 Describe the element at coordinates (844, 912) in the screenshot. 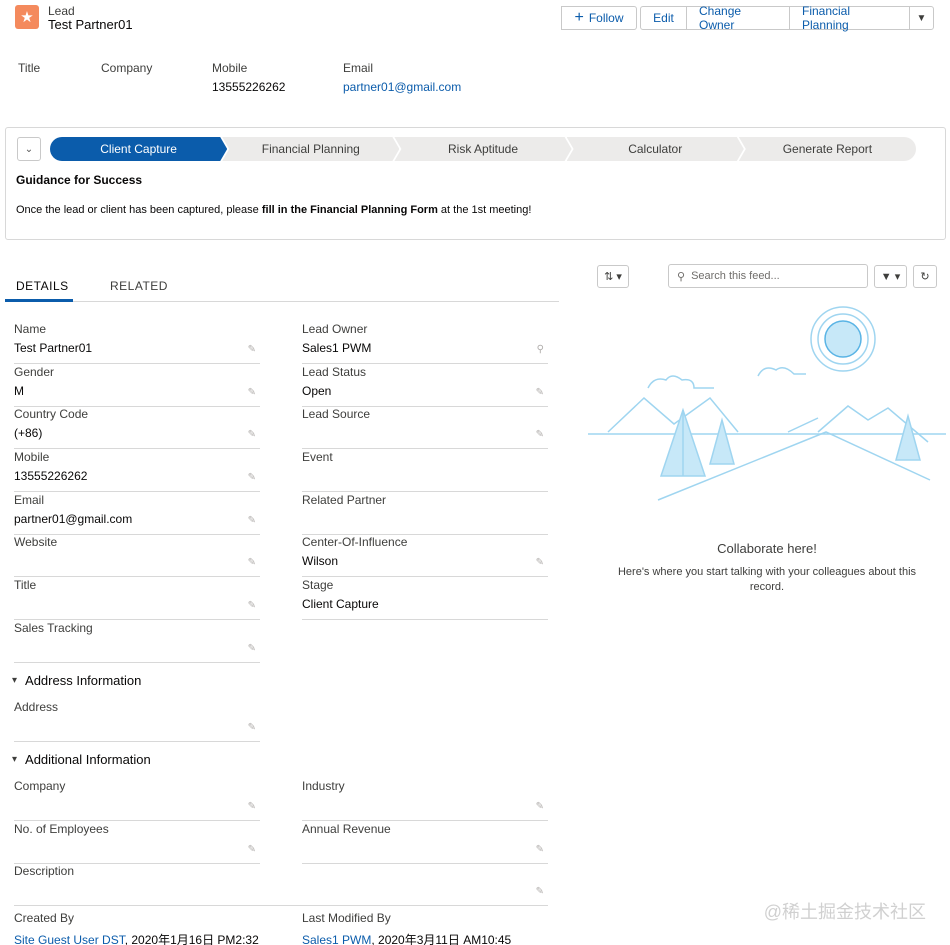

I see `watermark: @稀土掘金技术社区` at that location.